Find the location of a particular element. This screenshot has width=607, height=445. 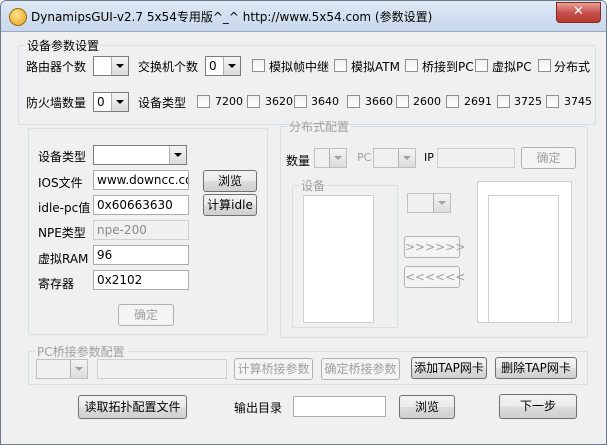

router-count-select is located at coordinates (111, 66).